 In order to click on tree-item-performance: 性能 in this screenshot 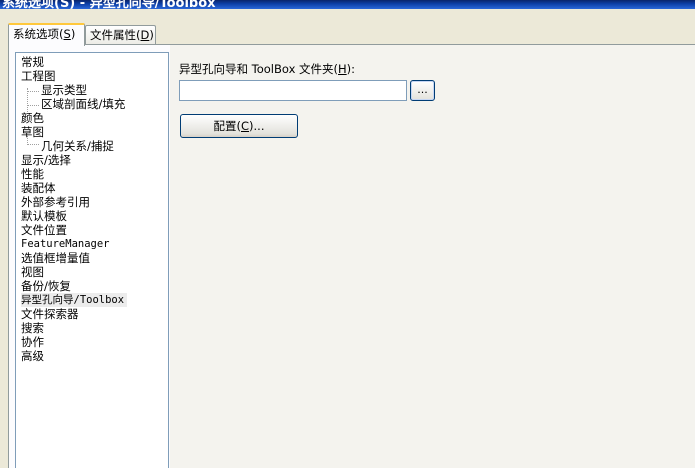, I will do `click(32, 174)`.